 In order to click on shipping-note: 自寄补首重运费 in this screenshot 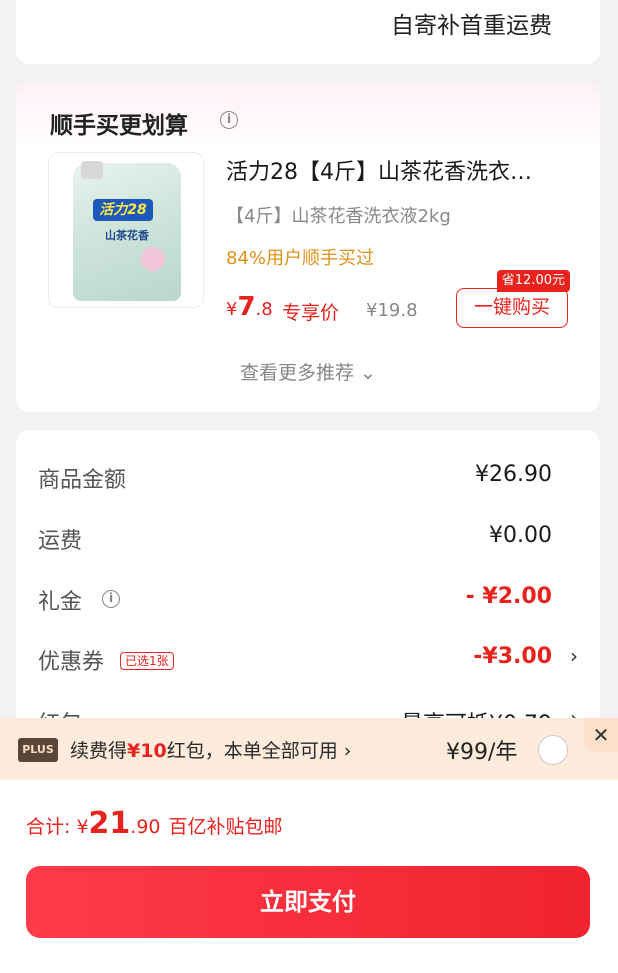, I will do `click(471, 26)`.